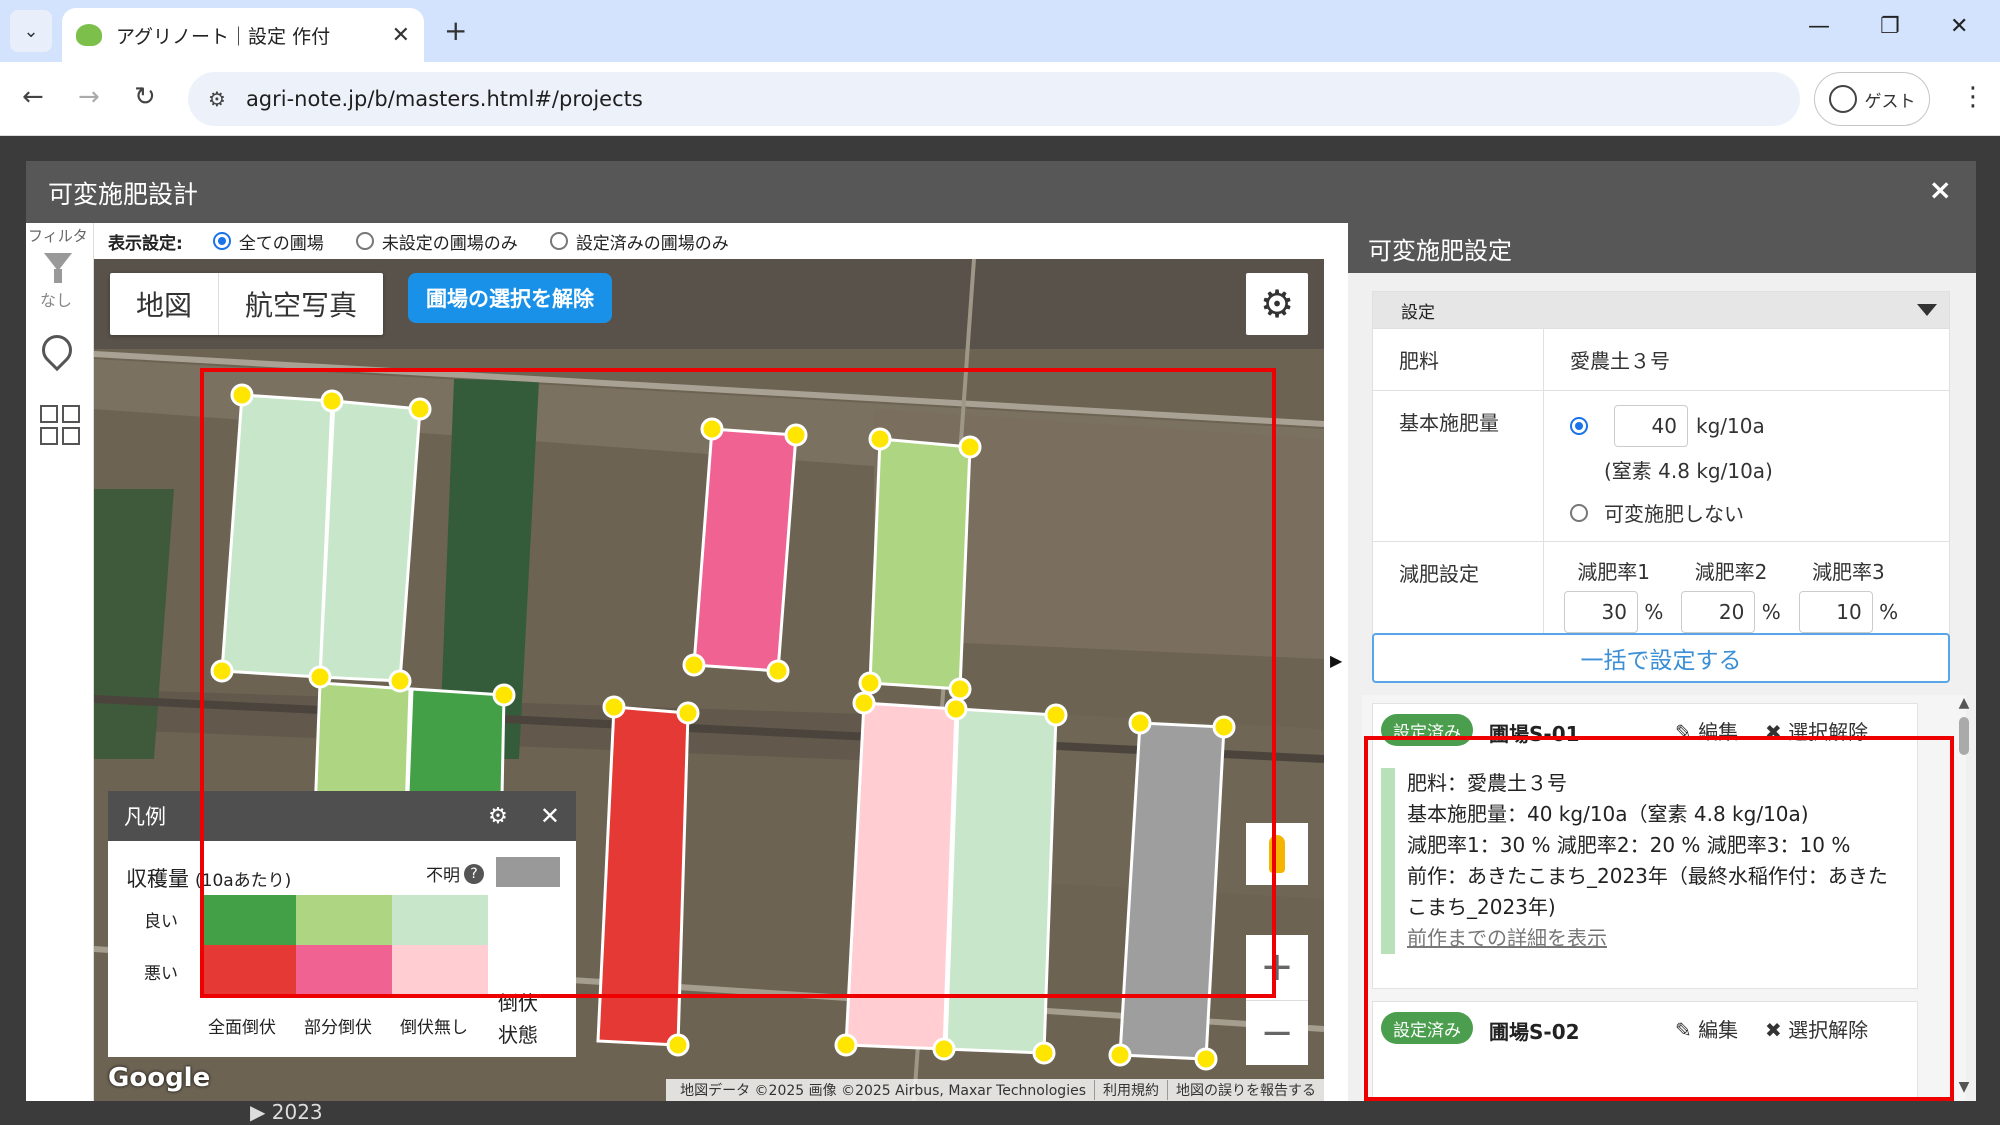 The width and height of the screenshot is (2000, 1125). What do you see at coordinates (652, 243) in the screenshot?
I see `radio-label: 設定済みの圃場のみ` at bounding box center [652, 243].